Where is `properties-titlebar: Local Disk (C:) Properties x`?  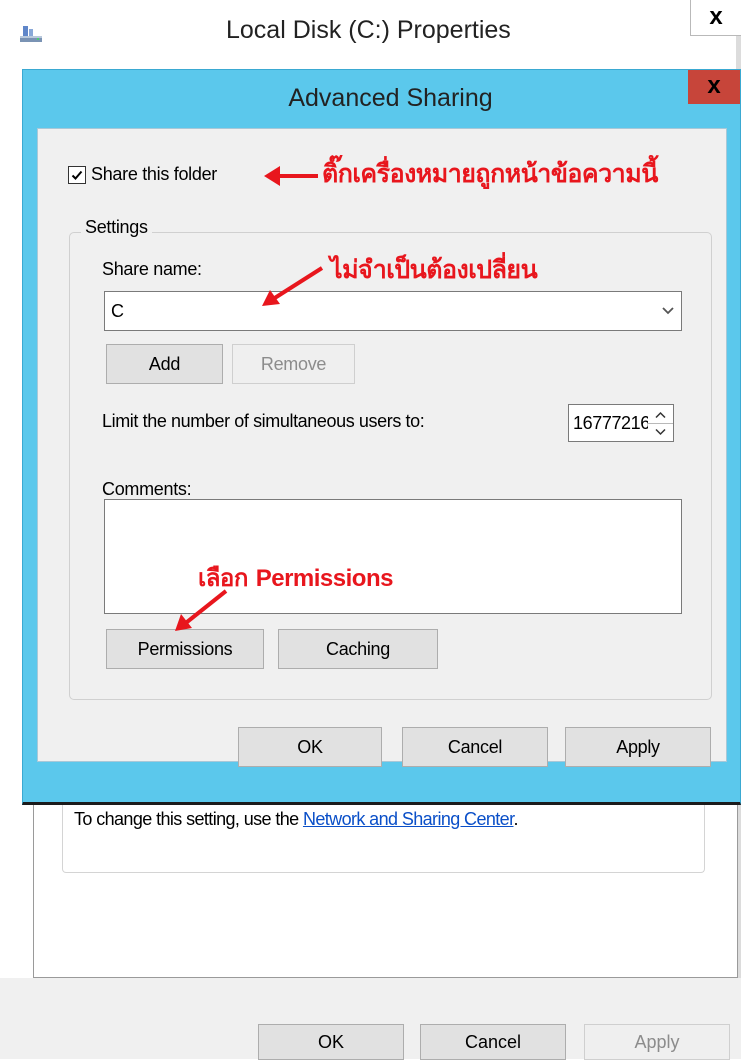 properties-titlebar: Local Disk (C:) Properties x is located at coordinates (370, 36).